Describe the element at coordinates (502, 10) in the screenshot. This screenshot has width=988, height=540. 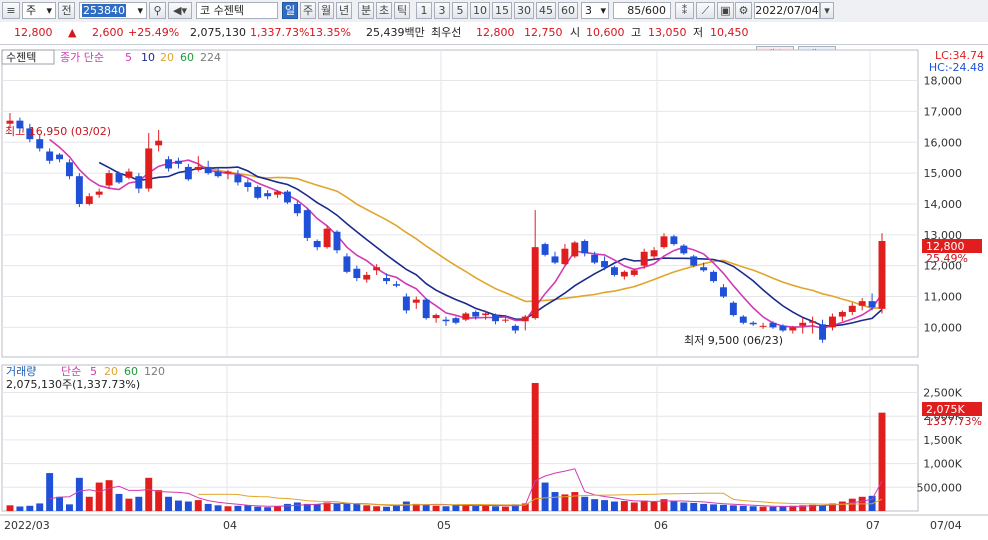
I see `interval-15: 15` at that location.